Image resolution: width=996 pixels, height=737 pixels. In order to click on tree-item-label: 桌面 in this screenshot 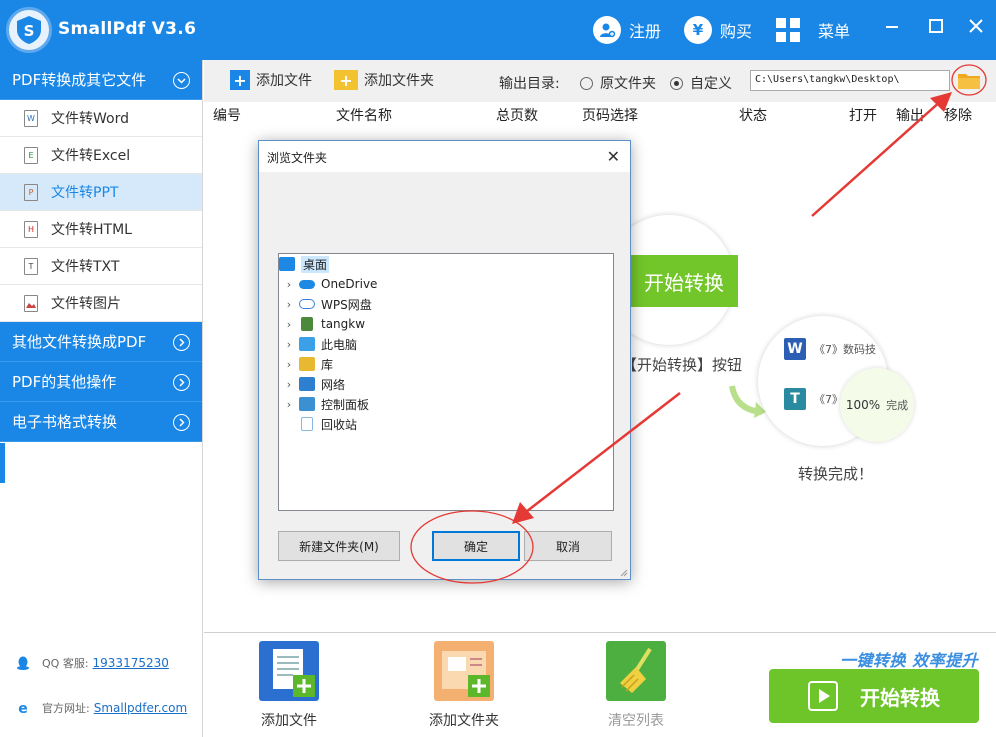, I will do `click(315, 264)`.